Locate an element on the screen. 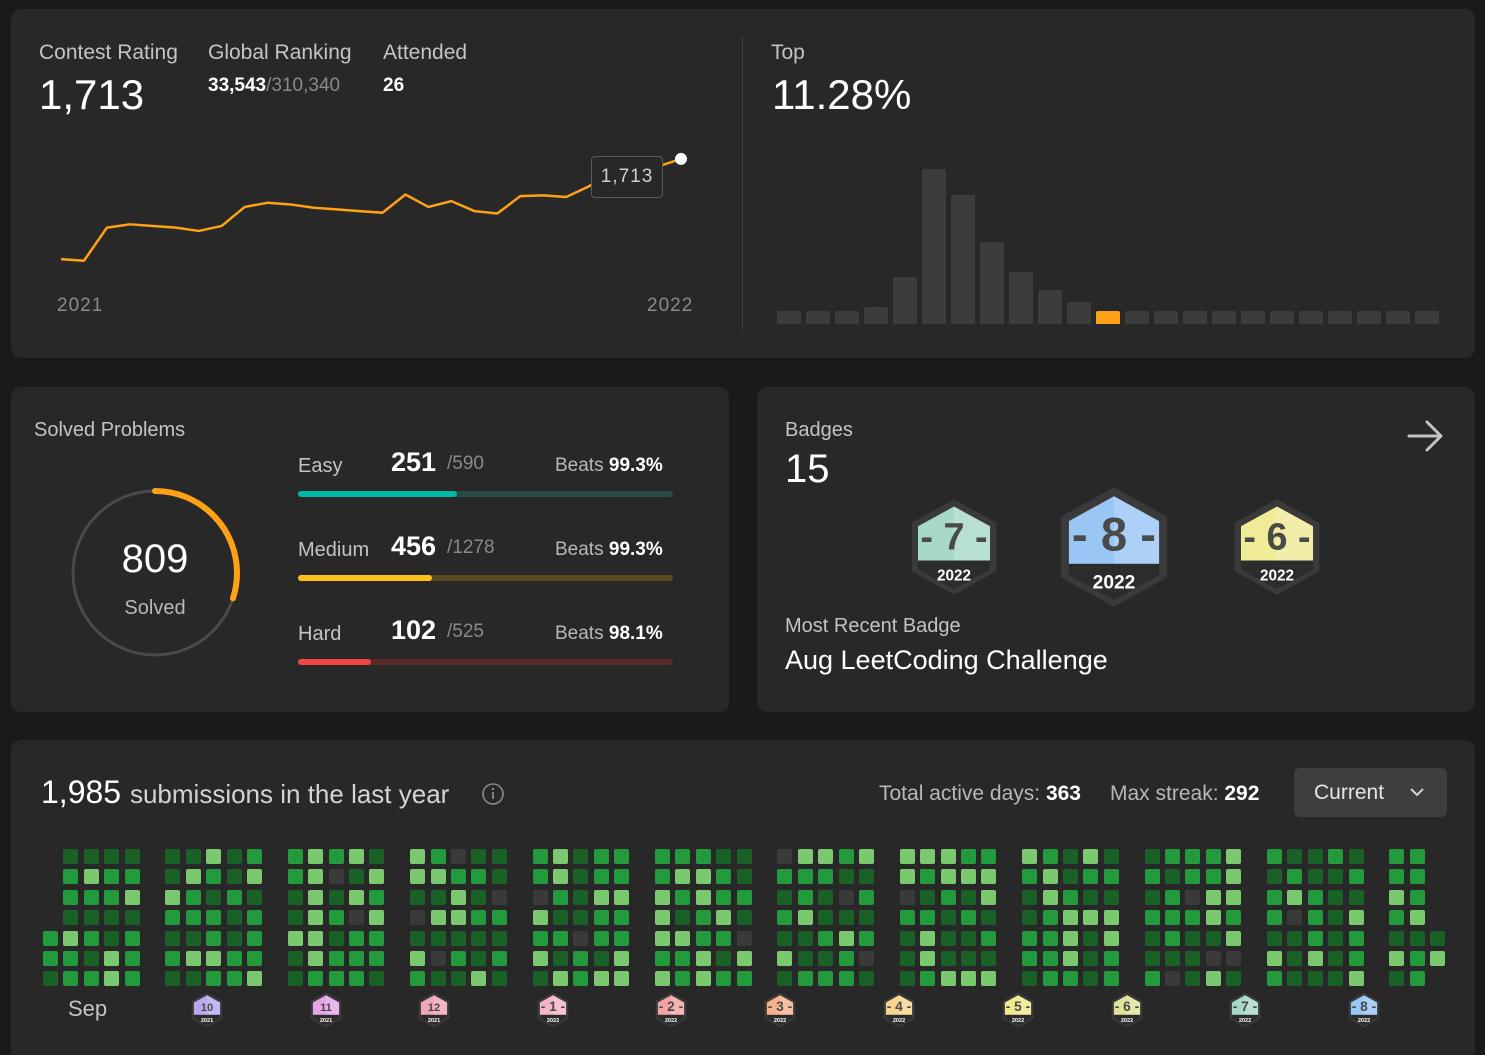  badge-7-2022: - 7 - 2022 is located at coordinates (954, 547).